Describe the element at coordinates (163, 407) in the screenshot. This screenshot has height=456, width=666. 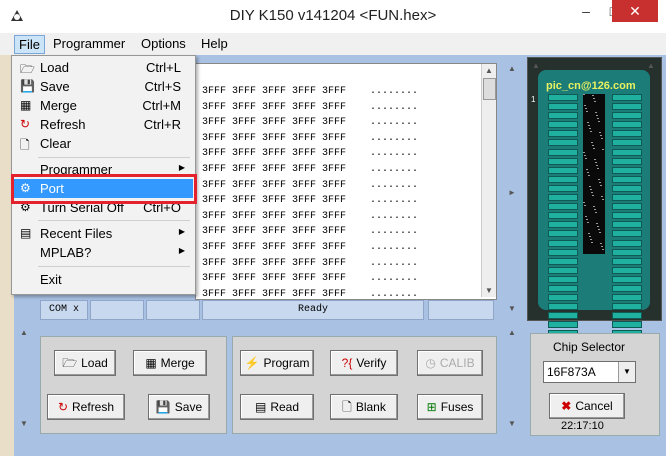
I see `floppy-icon: 💾` at that location.